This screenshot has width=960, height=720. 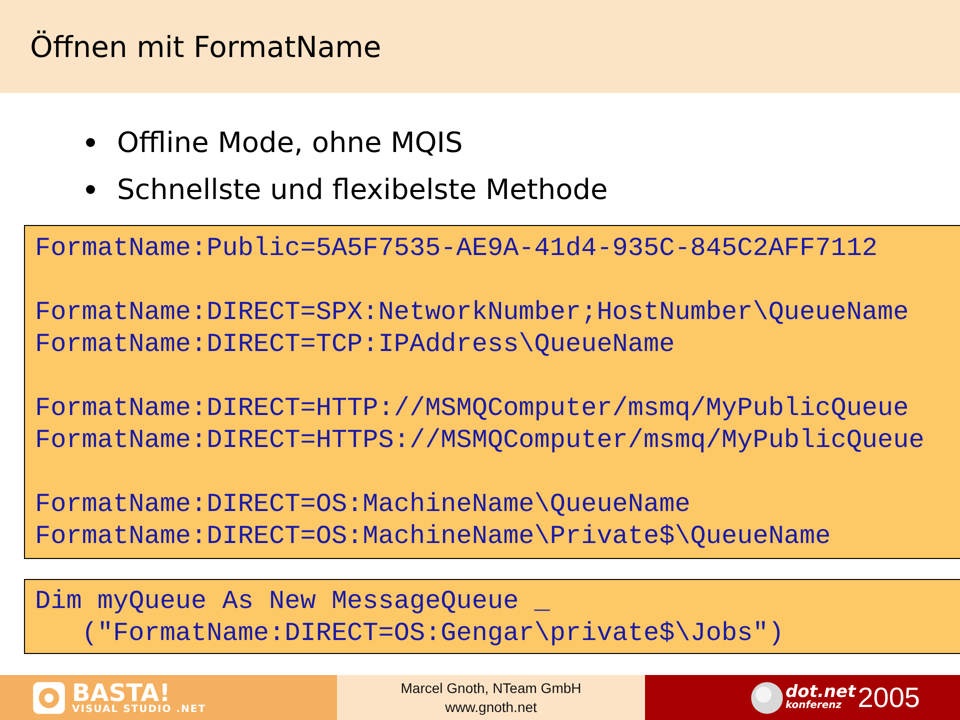 I want to click on code-line: FormatName:DIRECT=OS:MachineName\Private$\QueueName, so click(x=433, y=536).